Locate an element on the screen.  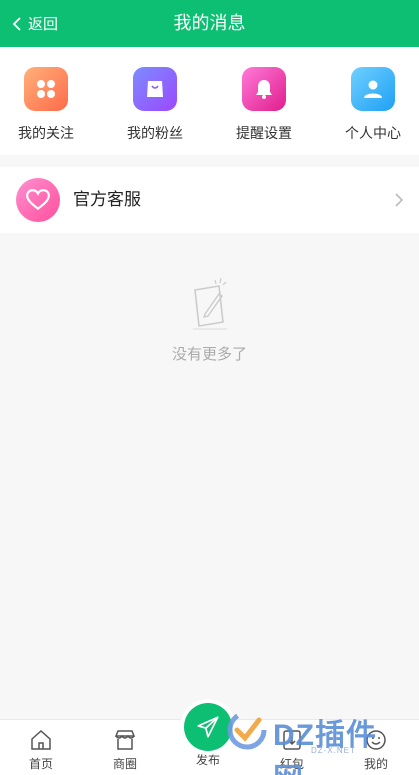
quick-link-following: 我的关注 is located at coordinates (47, 105).